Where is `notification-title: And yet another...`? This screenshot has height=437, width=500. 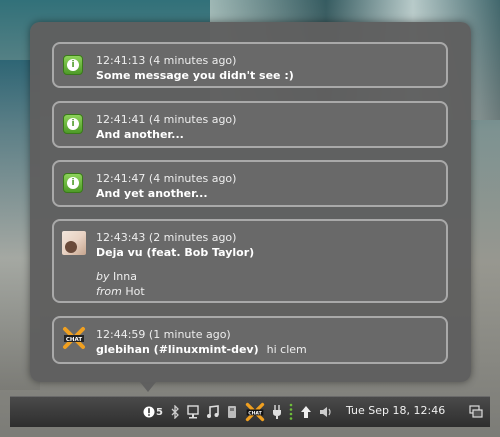 notification-title: And yet another... is located at coordinates (152, 193).